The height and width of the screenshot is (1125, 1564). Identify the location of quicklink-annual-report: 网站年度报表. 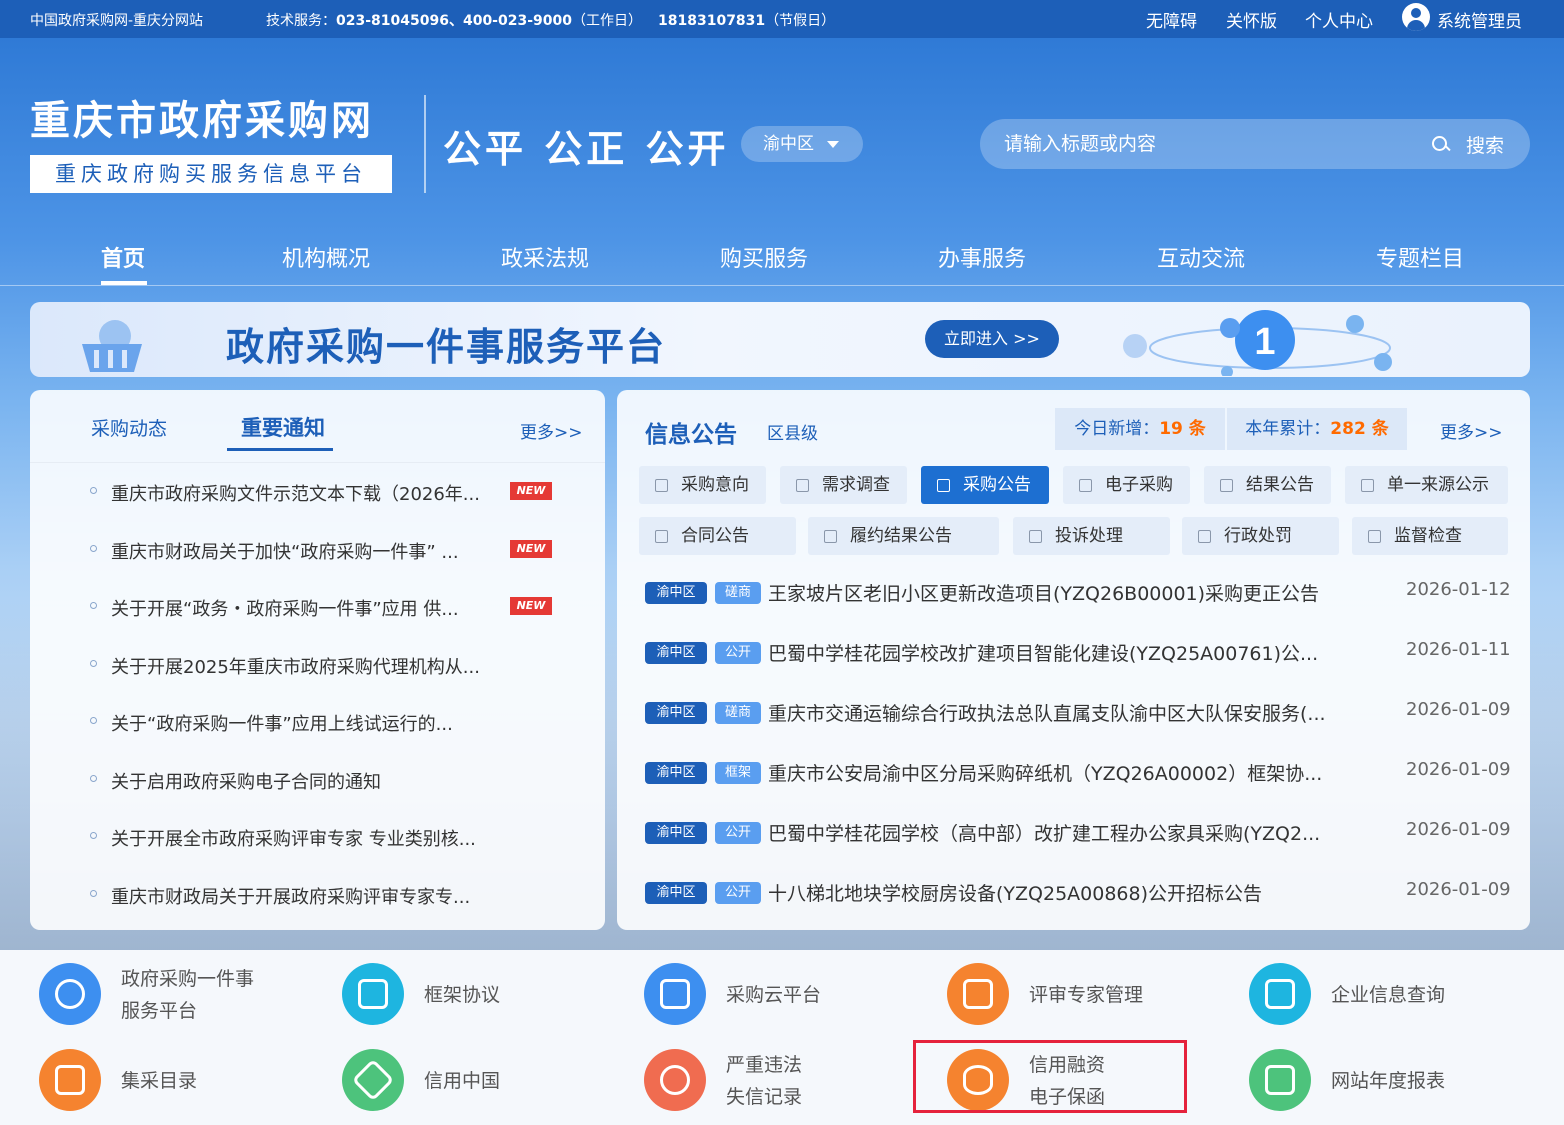
(1359, 1084).